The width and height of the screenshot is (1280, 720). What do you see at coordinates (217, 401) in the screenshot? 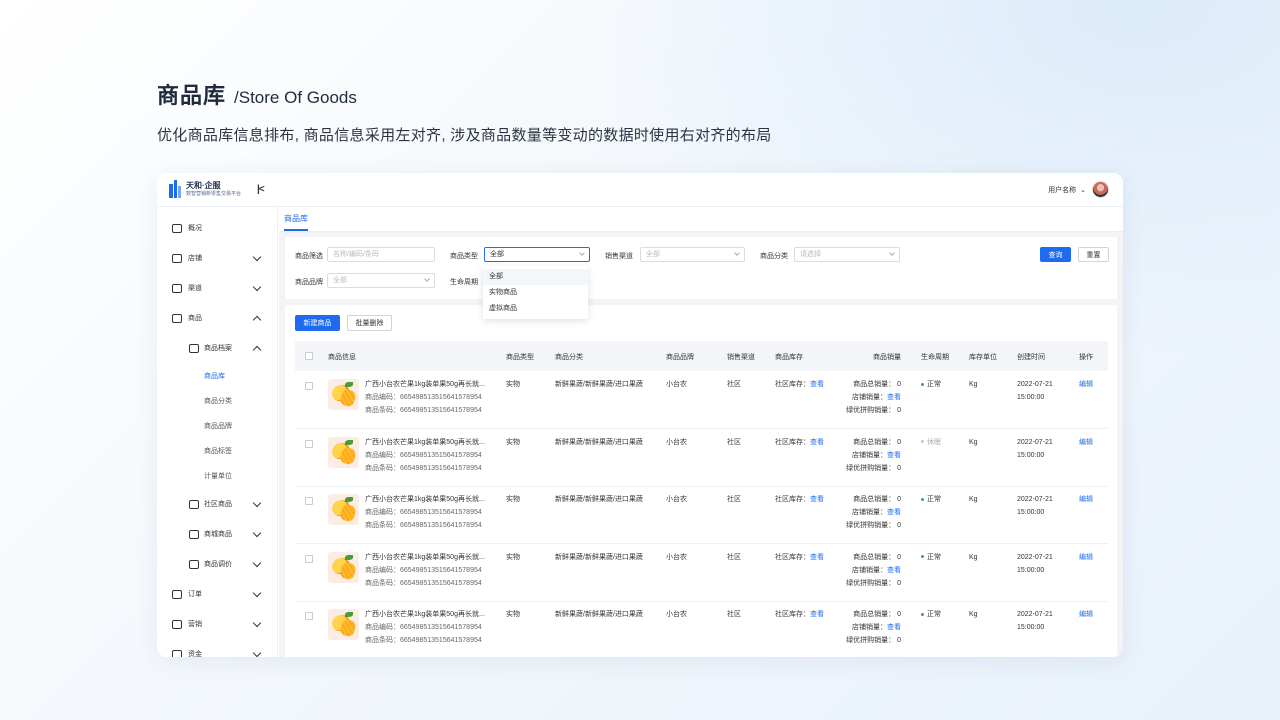
I see `sidebar-item-goods-category: 商品分类` at bounding box center [217, 401].